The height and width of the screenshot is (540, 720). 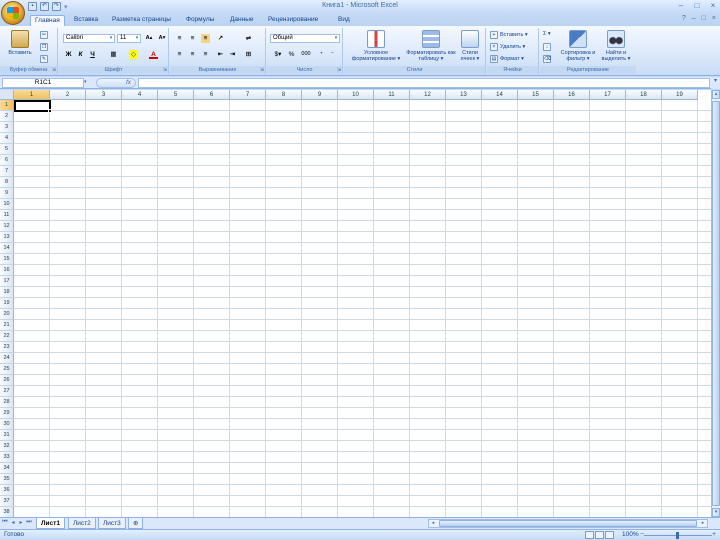 What do you see at coordinates (424, 83) in the screenshot?
I see `formula-input` at bounding box center [424, 83].